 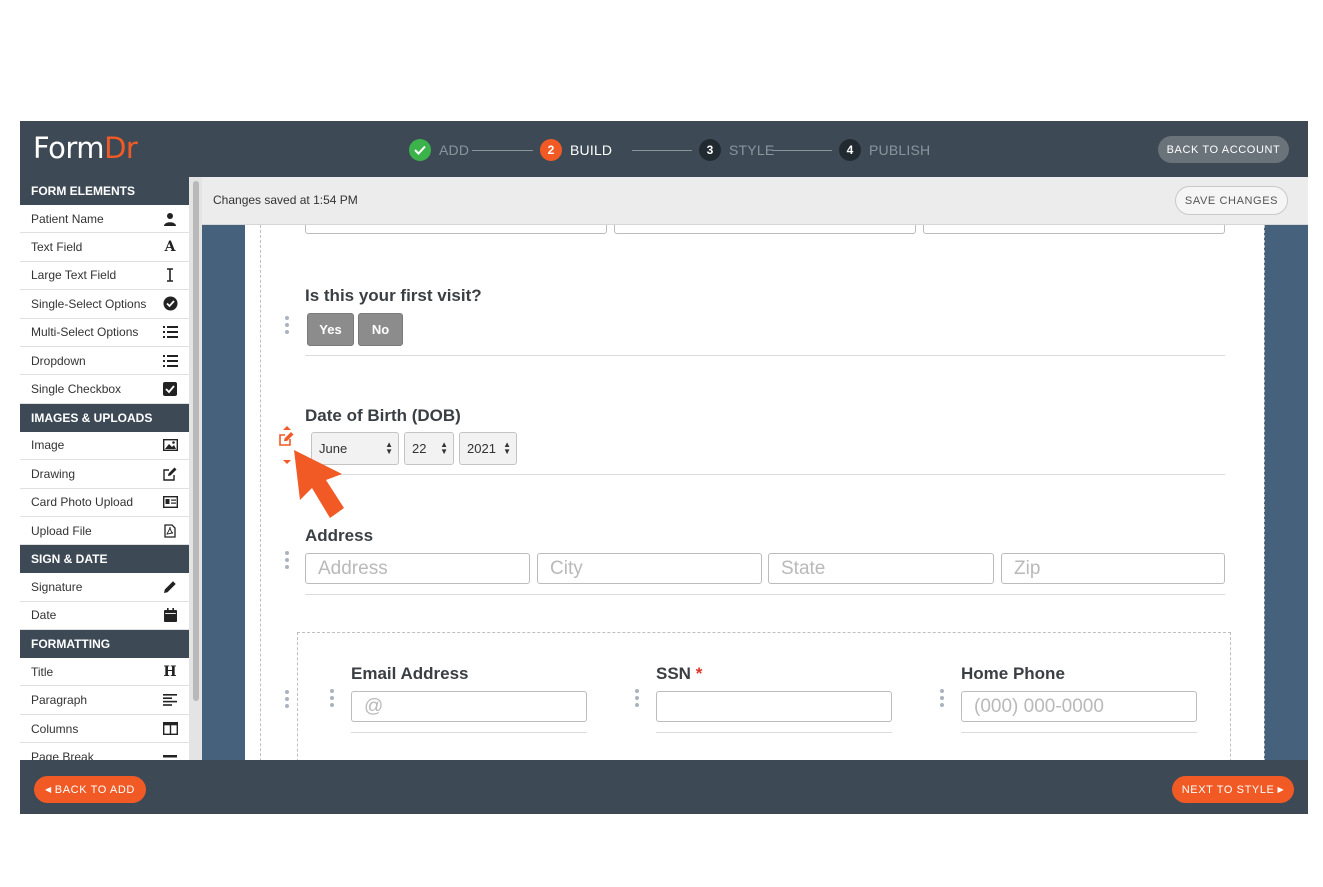 What do you see at coordinates (42, 671) in the screenshot?
I see `sidebar-item-label: Title` at bounding box center [42, 671].